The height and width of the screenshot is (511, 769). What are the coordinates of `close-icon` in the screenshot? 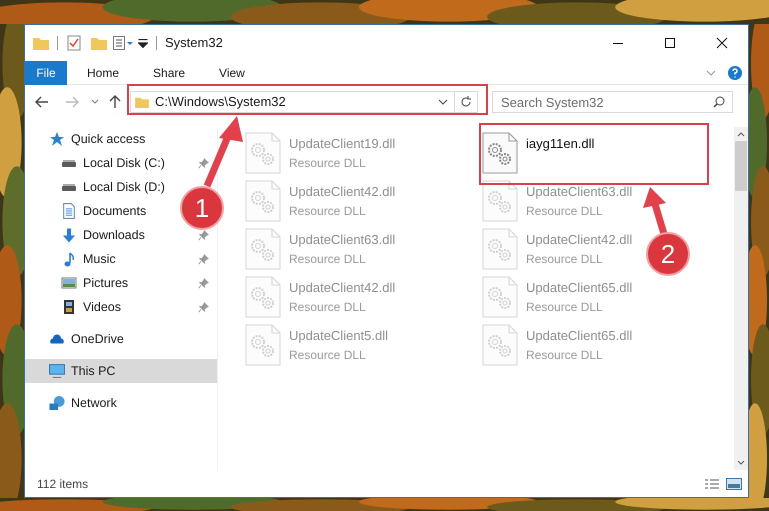 It's located at (722, 43).